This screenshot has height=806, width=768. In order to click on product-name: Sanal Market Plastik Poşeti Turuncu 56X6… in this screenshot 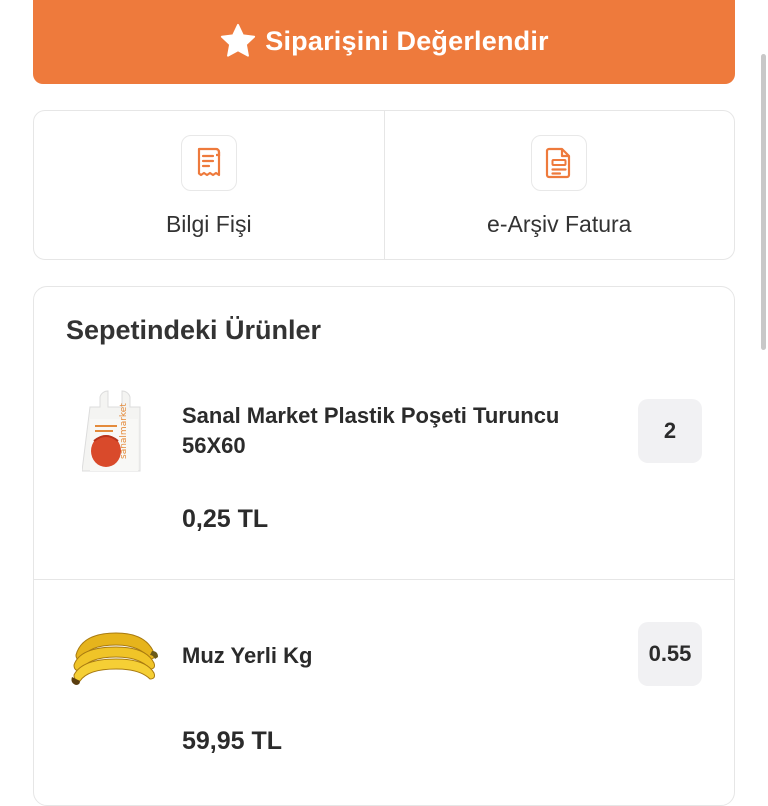, I will do `click(371, 430)`.